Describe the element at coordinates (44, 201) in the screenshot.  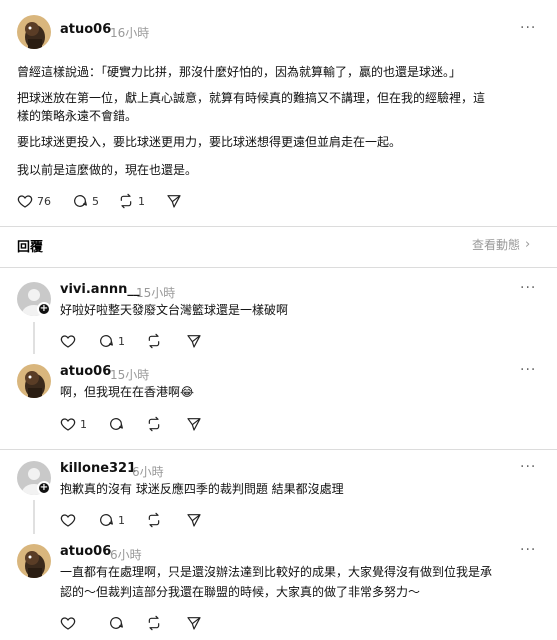
I see `like-count: 76` at that location.